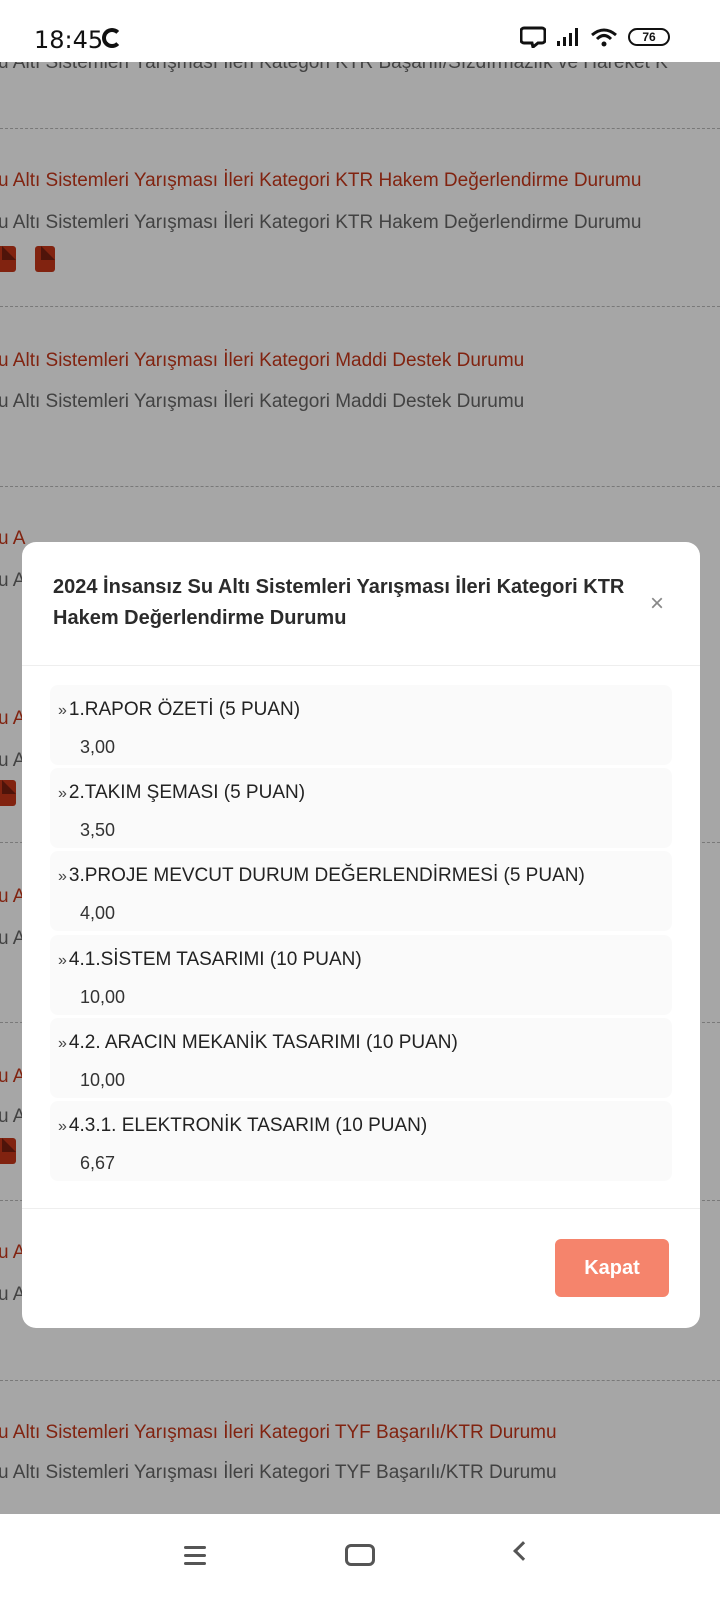 Image resolution: width=720 pixels, height=1600 pixels. What do you see at coordinates (360, 31) in the screenshot?
I see `status-bar: 18:45 76` at bounding box center [360, 31].